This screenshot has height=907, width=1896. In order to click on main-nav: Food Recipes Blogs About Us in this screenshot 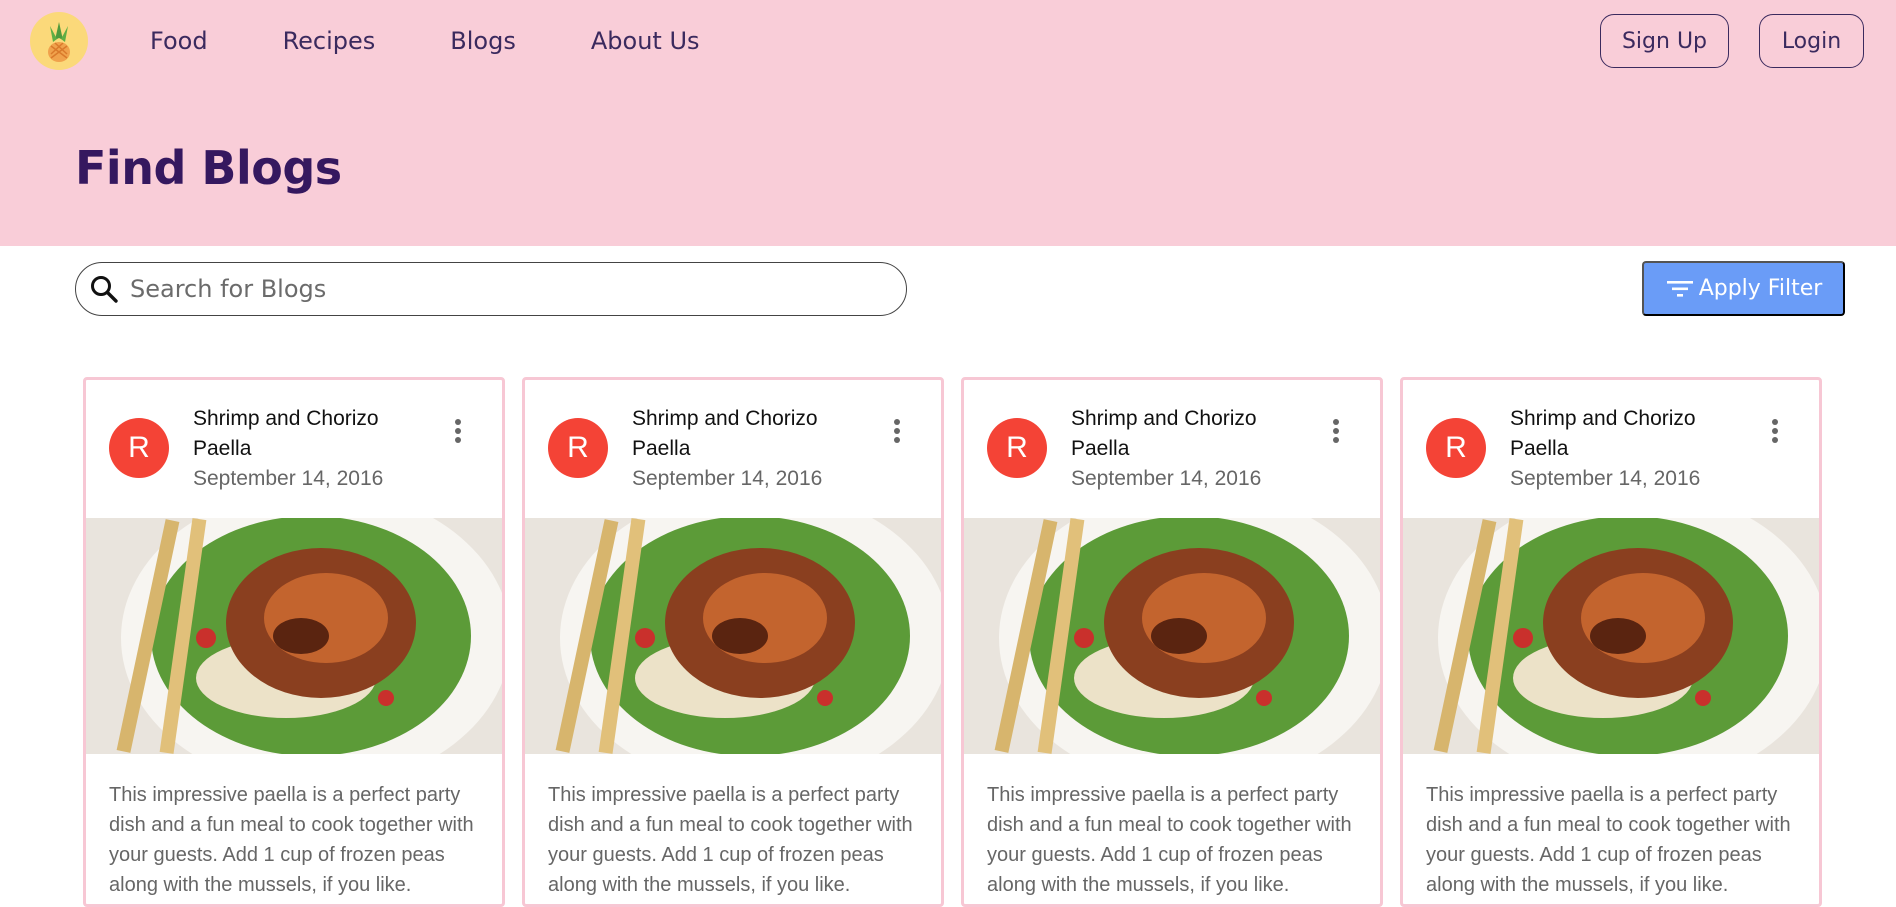, I will do `click(462, 41)`.